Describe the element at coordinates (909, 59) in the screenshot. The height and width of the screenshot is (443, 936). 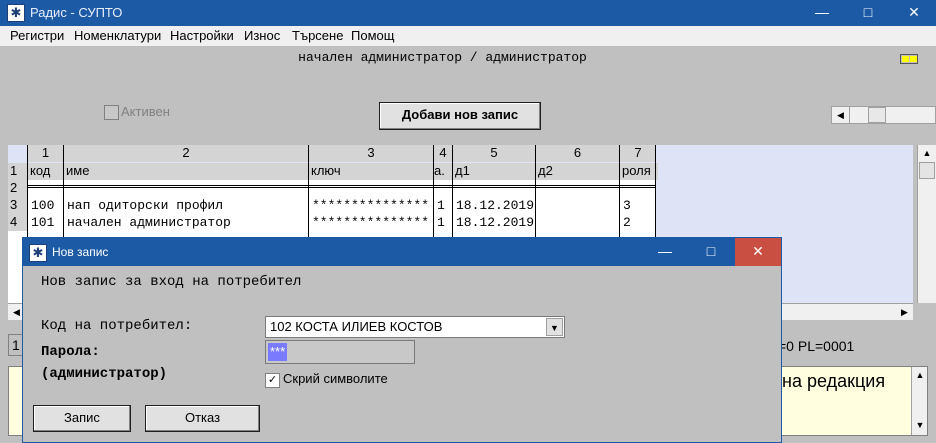
I see `indicator-icon` at that location.